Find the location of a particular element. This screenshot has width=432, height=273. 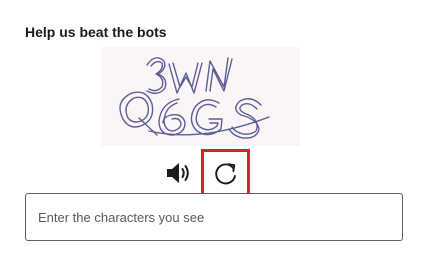

refresh-icon is located at coordinates (225, 173).